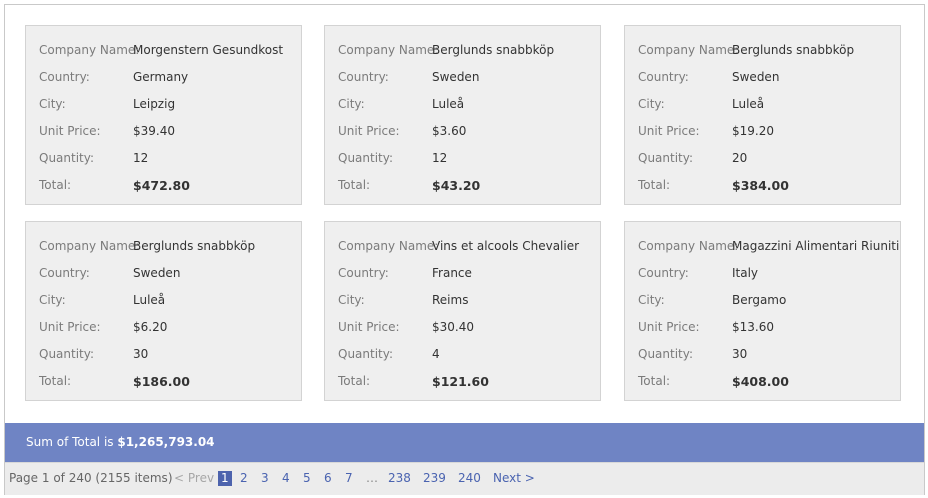 The height and width of the screenshot is (498, 928). Describe the element at coordinates (161, 185) in the screenshot. I see `total-value: $472.80` at that location.